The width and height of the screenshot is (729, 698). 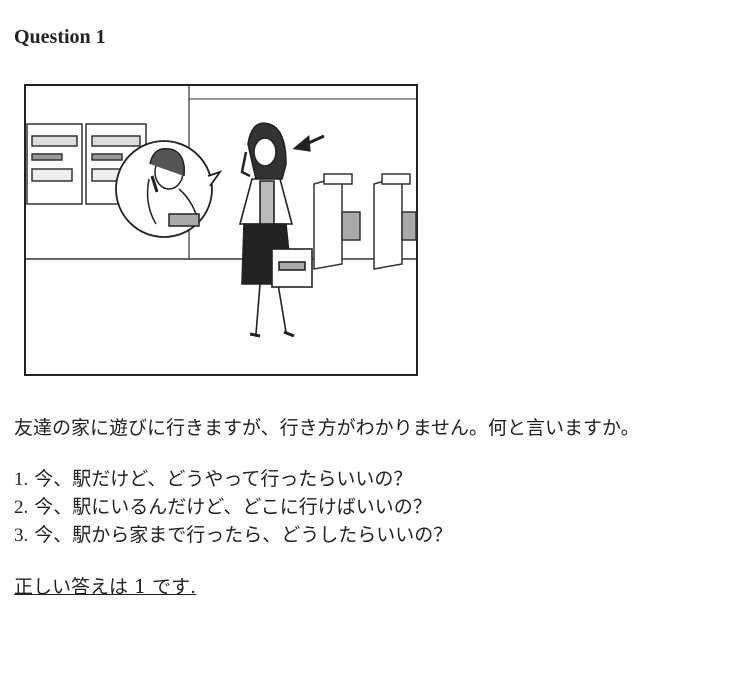 I want to click on choice-number: 3., so click(x=21, y=535).